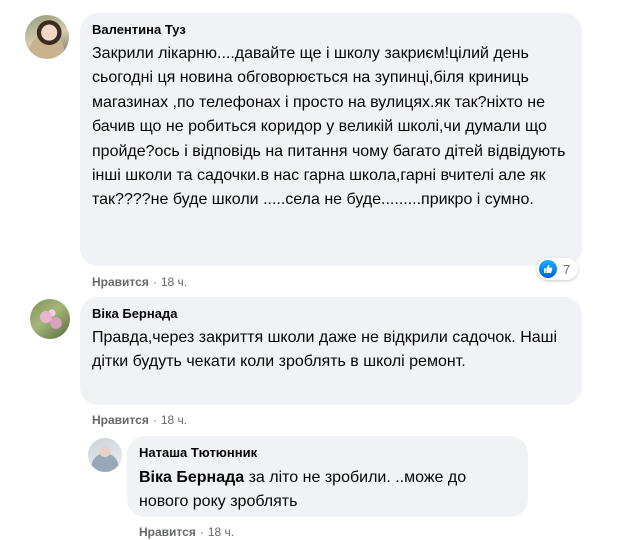 This screenshot has height=540, width=635. Describe the element at coordinates (331, 30) in the screenshot. I see `comment-author: Валентина Туз` at that location.